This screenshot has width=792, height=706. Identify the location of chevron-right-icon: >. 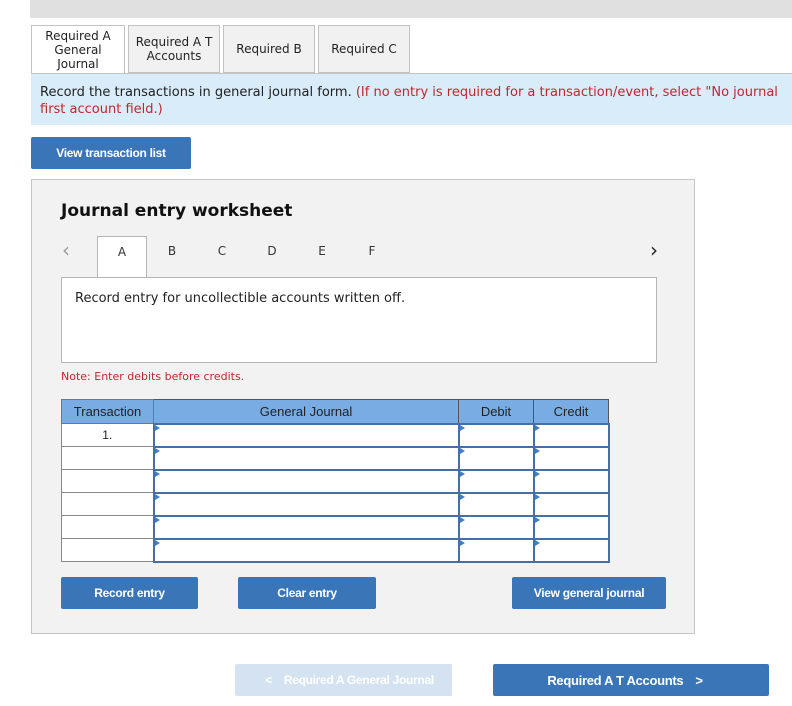
(699, 680).